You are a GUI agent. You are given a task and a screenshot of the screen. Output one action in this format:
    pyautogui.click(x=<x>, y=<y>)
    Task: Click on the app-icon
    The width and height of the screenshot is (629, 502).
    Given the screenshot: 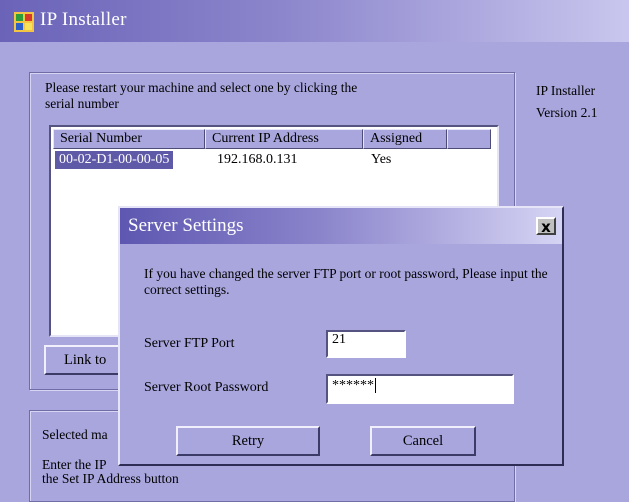 What is the action you would take?
    pyautogui.click(x=24, y=22)
    